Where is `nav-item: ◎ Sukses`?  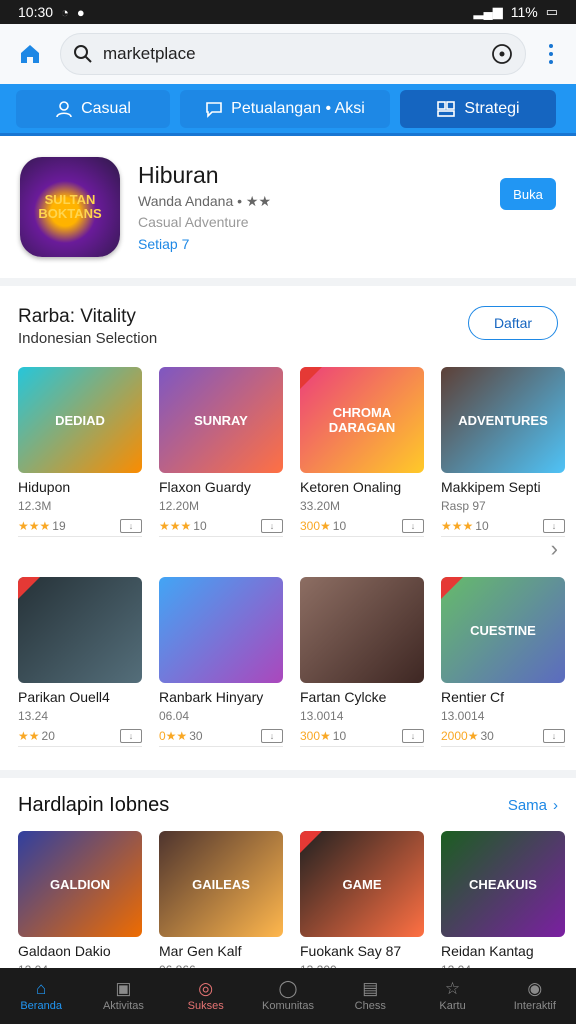
nav-item: ◎ Sukses is located at coordinates (206, 996).